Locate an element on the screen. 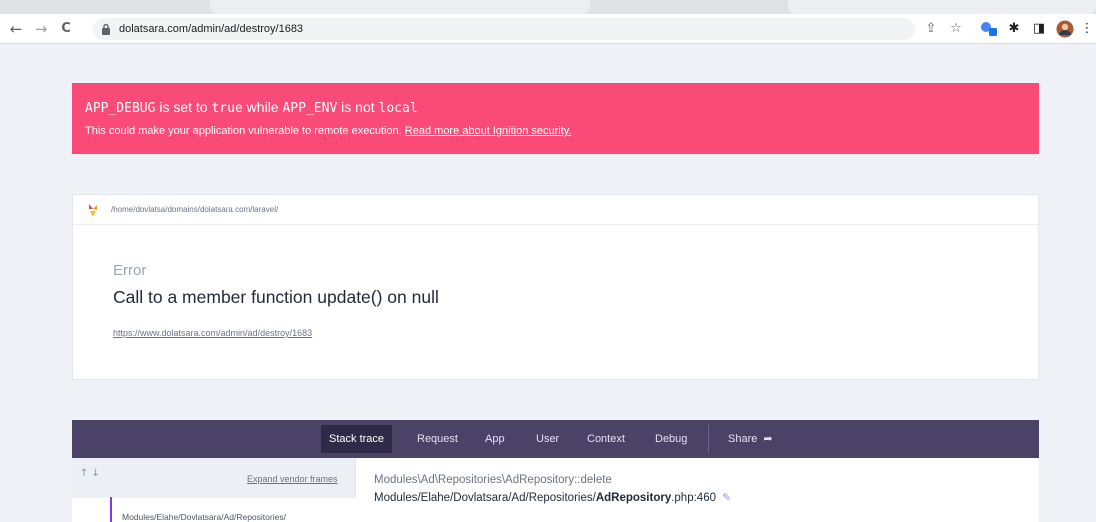 This screenshot has height=522, width=1096. code-app-debug: APP_DEBUG is located at coordinates (120, 108).